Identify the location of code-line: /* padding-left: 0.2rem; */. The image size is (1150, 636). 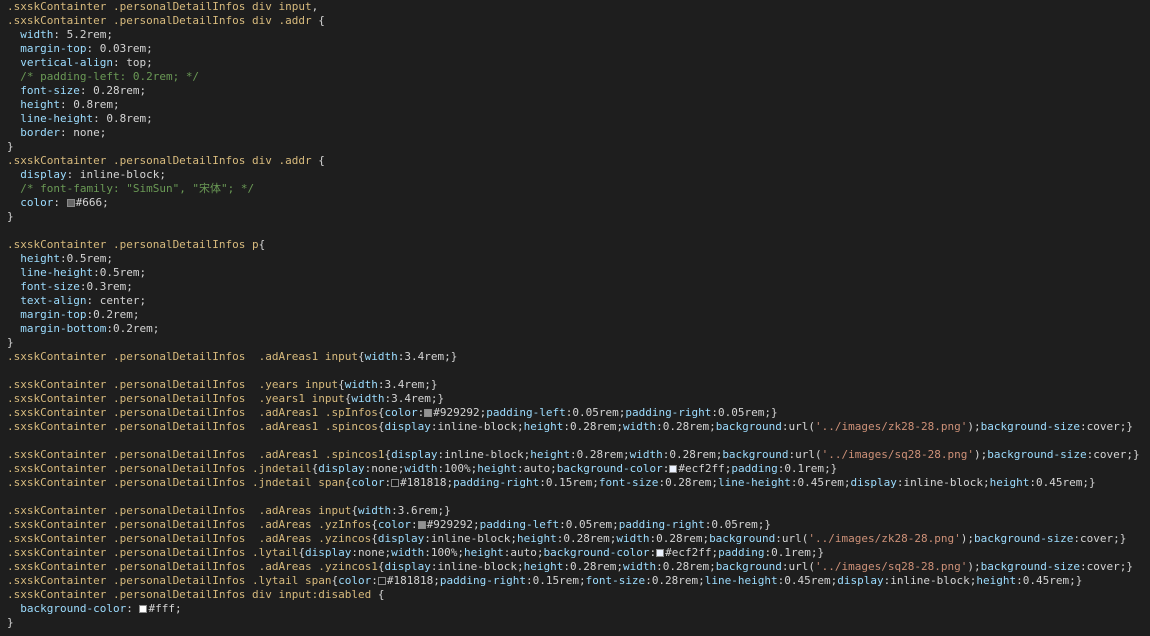
(578, 77).